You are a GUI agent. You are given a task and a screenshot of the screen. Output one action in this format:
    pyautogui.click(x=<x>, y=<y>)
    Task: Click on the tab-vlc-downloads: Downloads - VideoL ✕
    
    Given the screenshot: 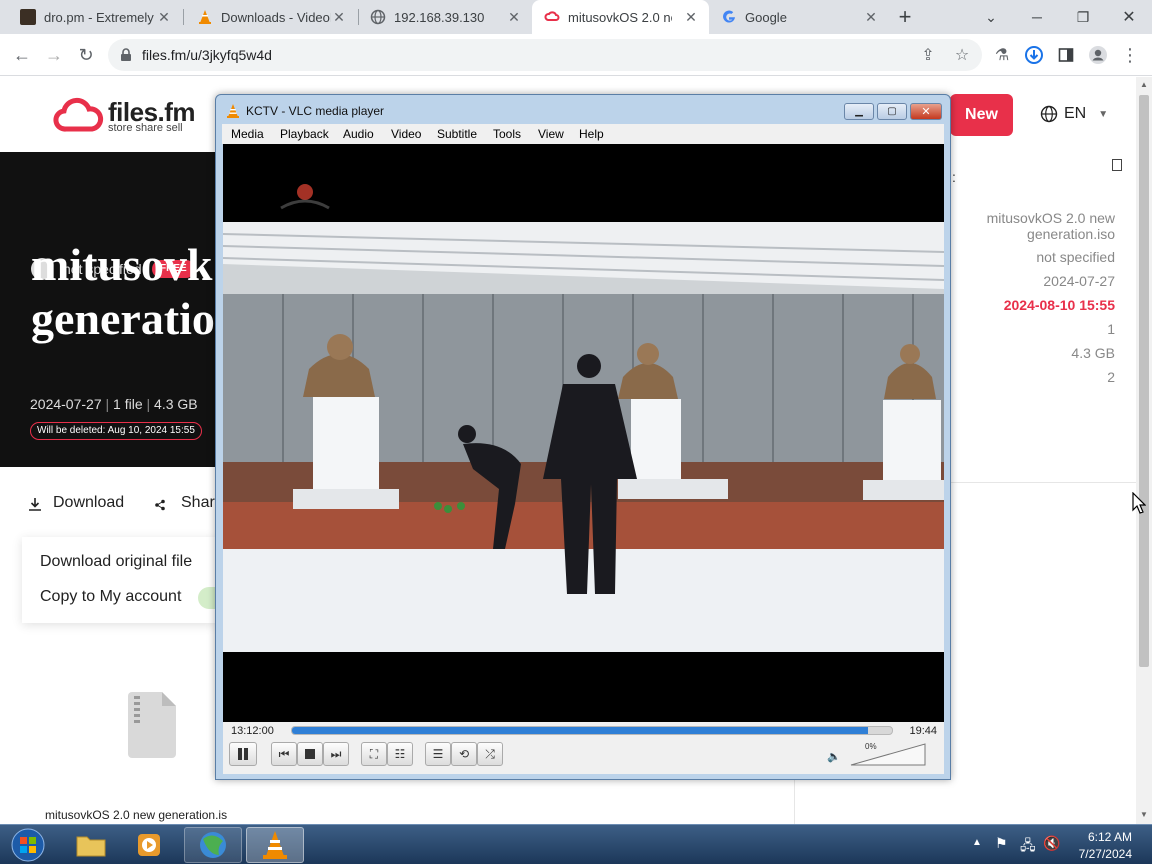 What is the action you would take?
    pyautogui.click(x=267, y=17)
    